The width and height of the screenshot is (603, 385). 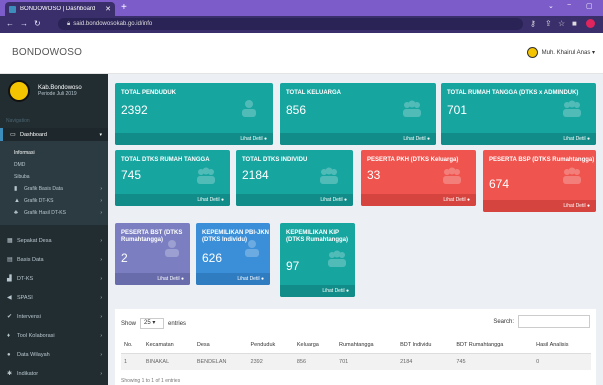 What do you see at coordinates (29, 316) in the screenshot?
I see `sidebar-item-label: Intervensi` at bounding box center [29, 316].